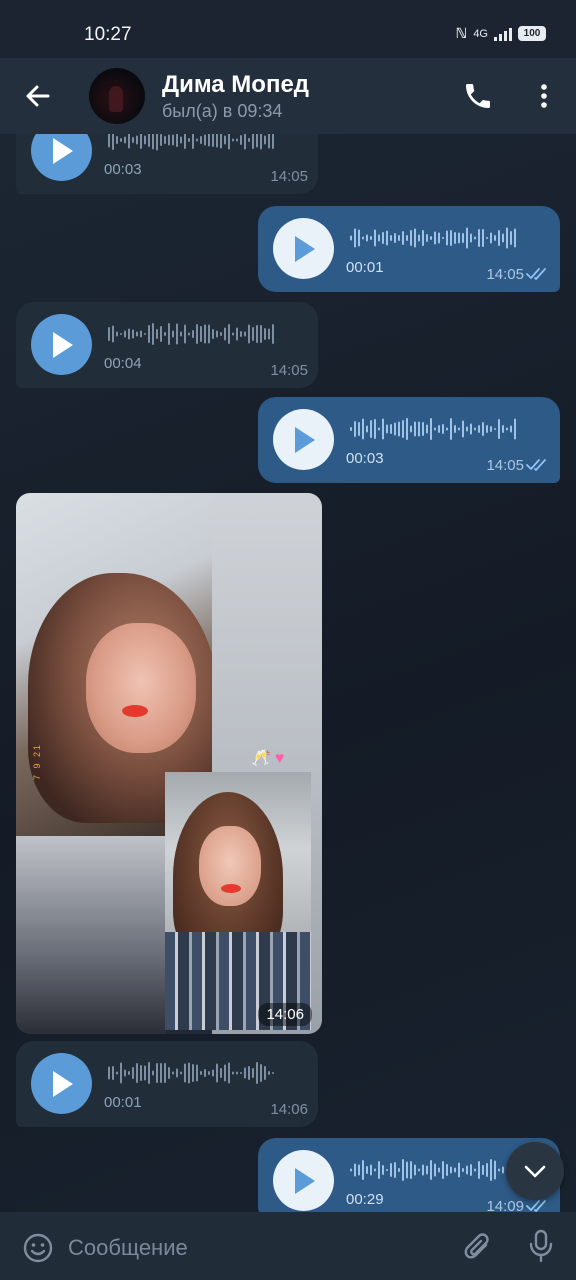  What do you see at coordinates (288, 29) in the screenshot?
I see `status-bar: 10:27 ℕ 4G 100` at bounding box center [288, 29].